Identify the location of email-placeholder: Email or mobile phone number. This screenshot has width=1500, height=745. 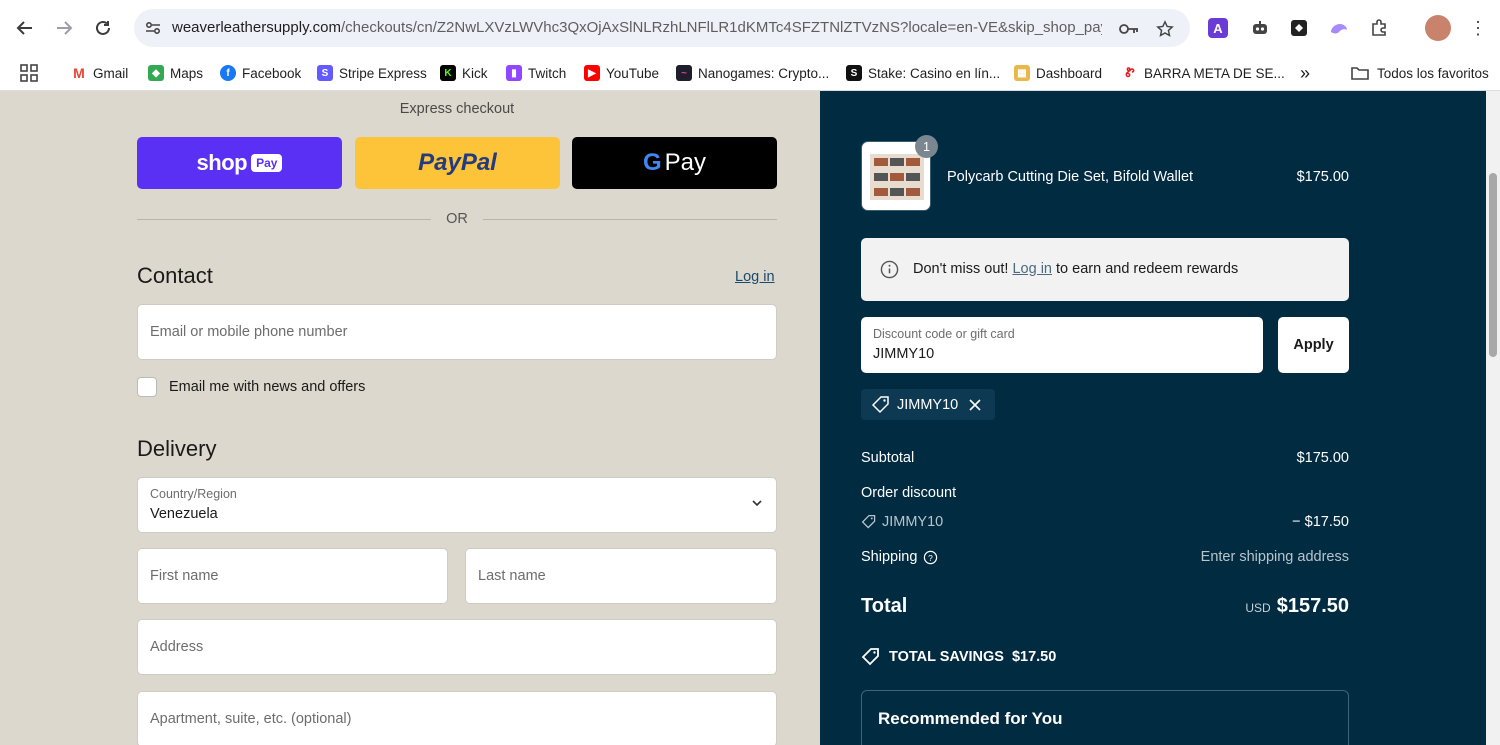
(249, 332).